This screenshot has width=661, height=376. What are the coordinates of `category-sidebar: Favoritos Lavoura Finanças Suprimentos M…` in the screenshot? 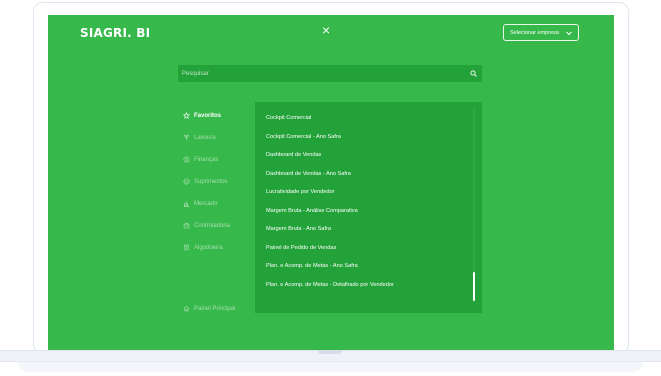 It's located at (216, 207).